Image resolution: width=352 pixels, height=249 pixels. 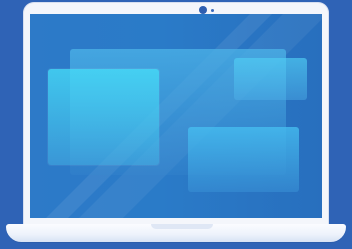 I want to click on window-panel-left, so click(x=103, y=117).